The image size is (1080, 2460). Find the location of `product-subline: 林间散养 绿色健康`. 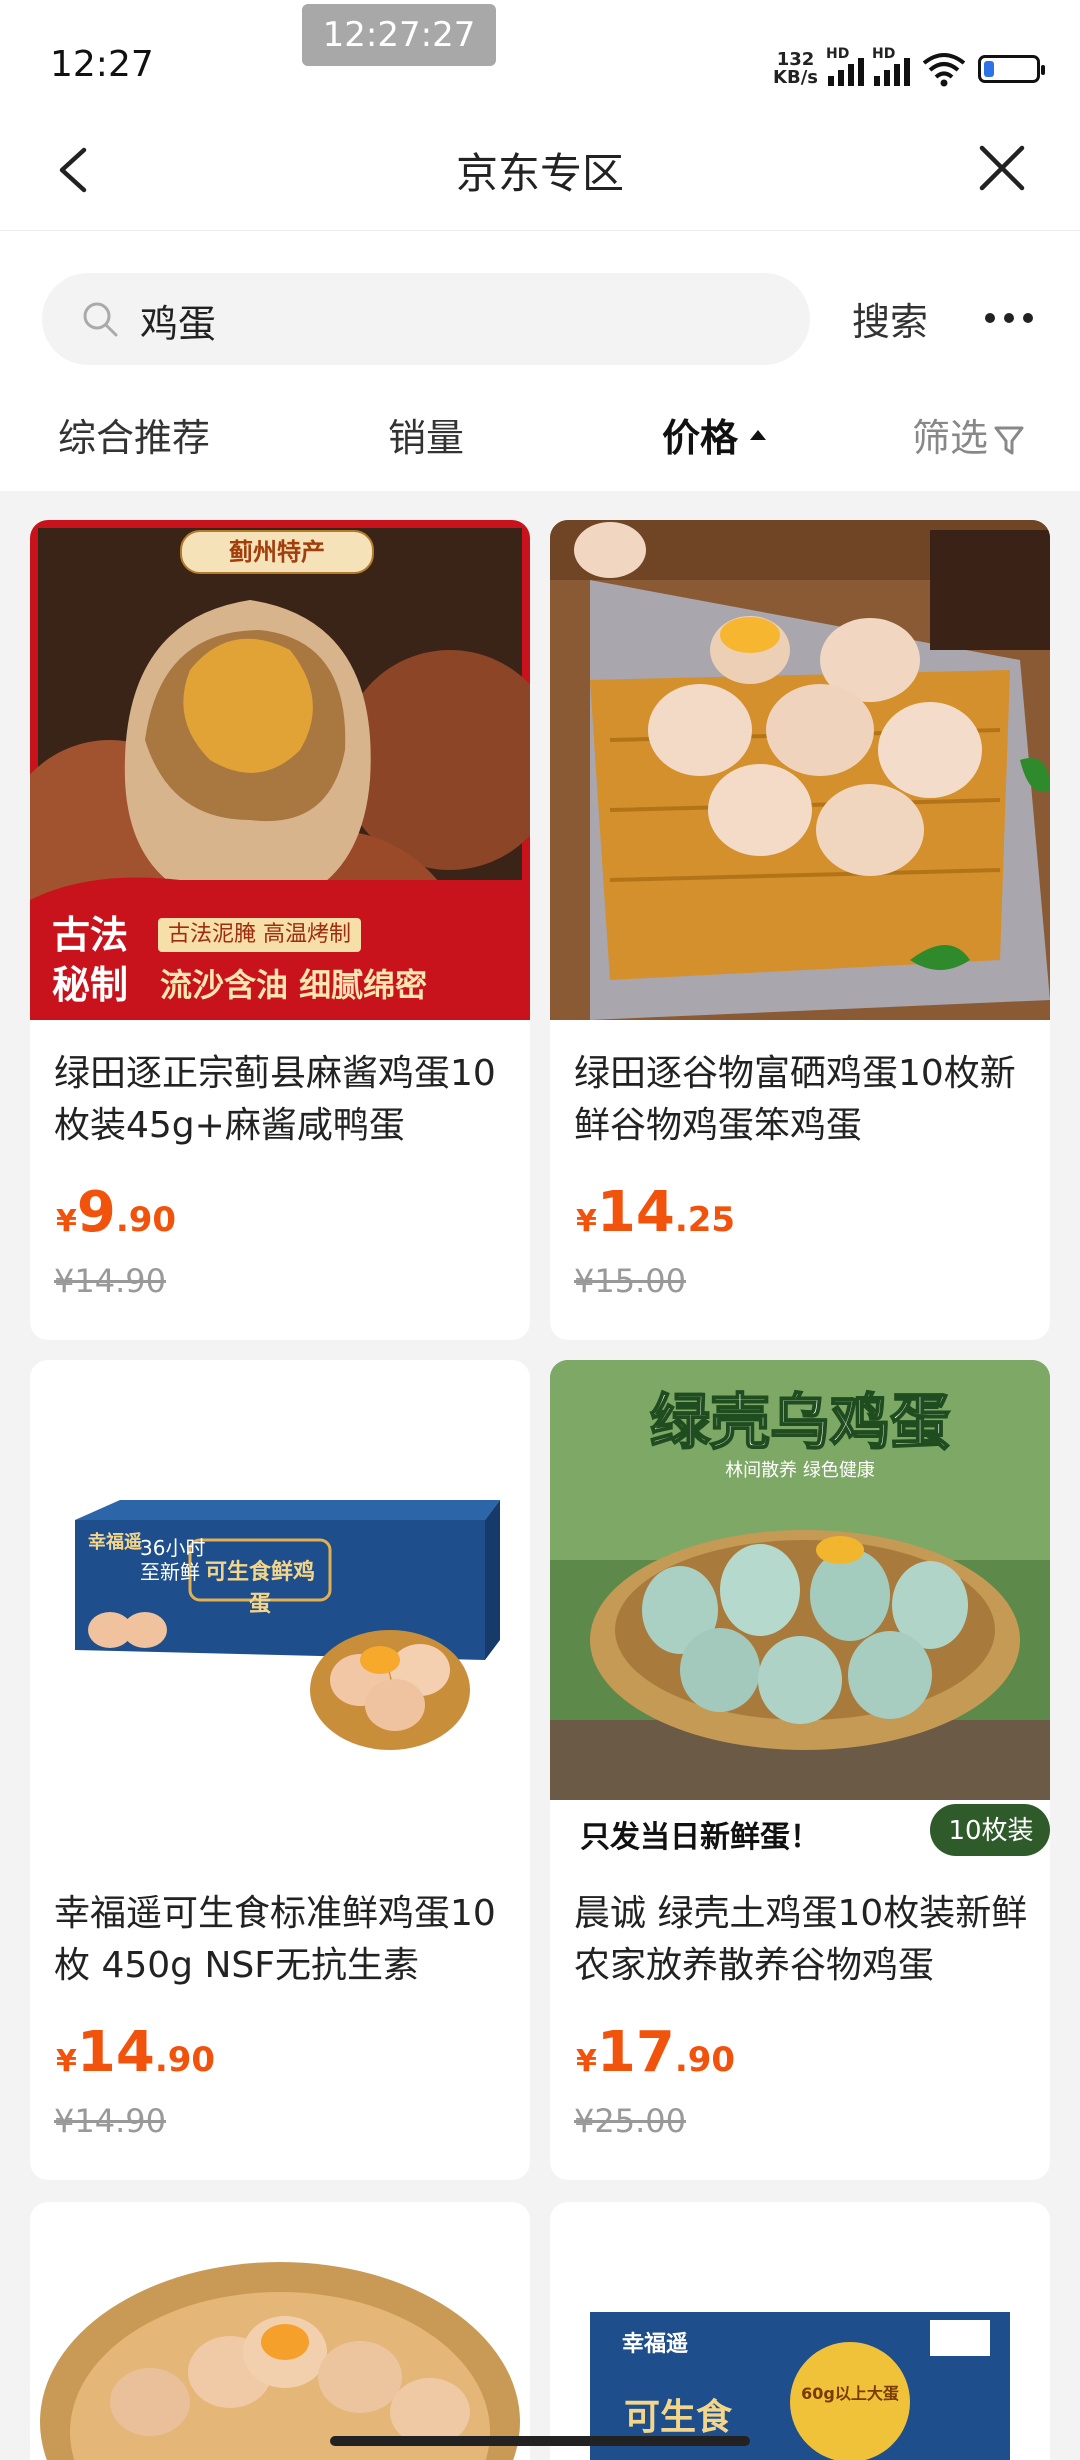

product-subline: 林间散养 绿色健康 is located at coordinates (800, 1470).